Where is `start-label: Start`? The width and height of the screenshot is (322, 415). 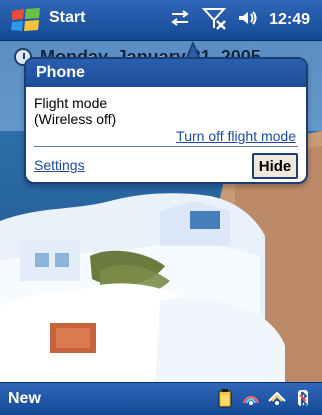 start-label: Start is located at coordinates (67, 18).